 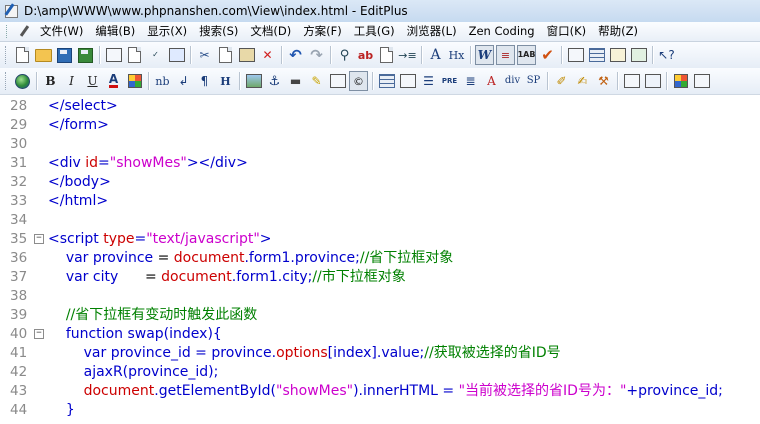 I want to click on paste-button, so click(x=246, y=55).